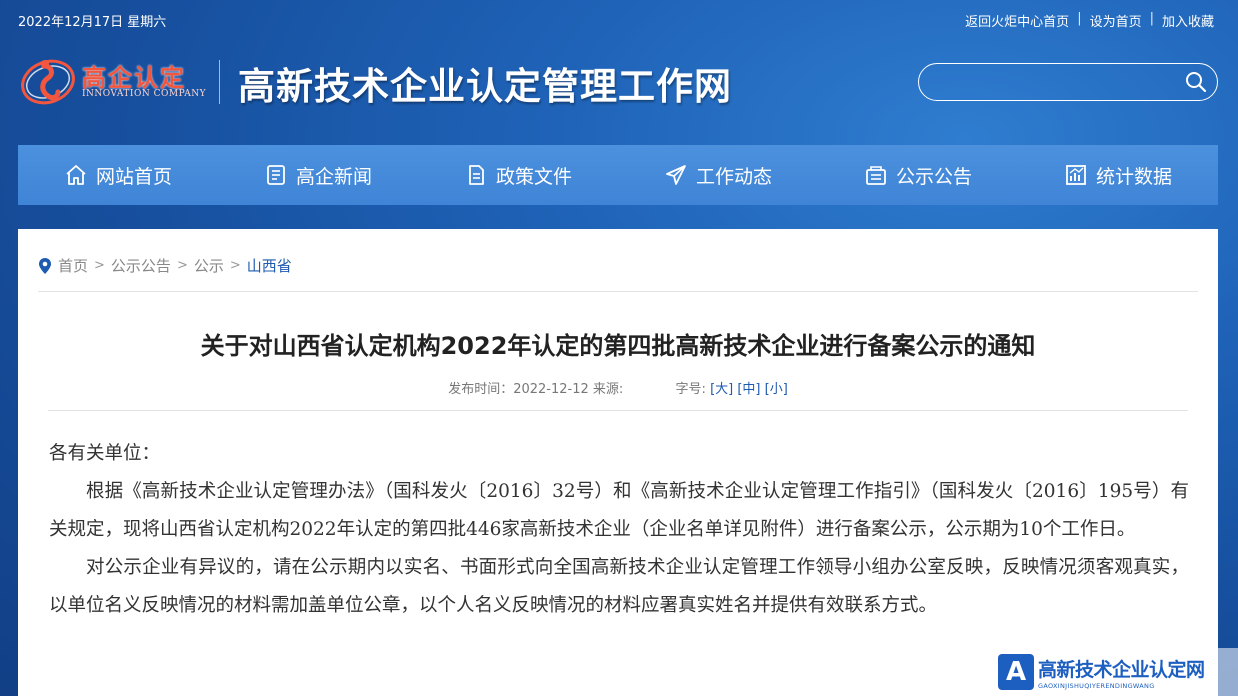 This screenshot has width=1238, height=696. I want to click on font-size-medium-button: [中], so click(748, 389).